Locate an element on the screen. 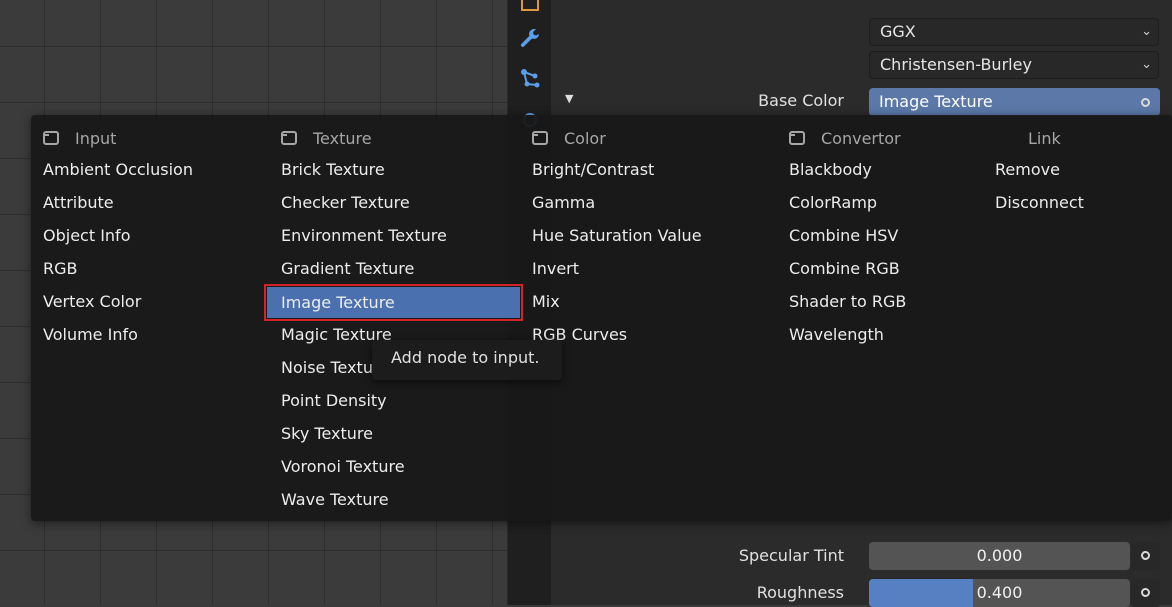 This screenshot has width=1172, height=607. menu-item-combine-rgb: Combine RGB is located at coordinates (844, 268).